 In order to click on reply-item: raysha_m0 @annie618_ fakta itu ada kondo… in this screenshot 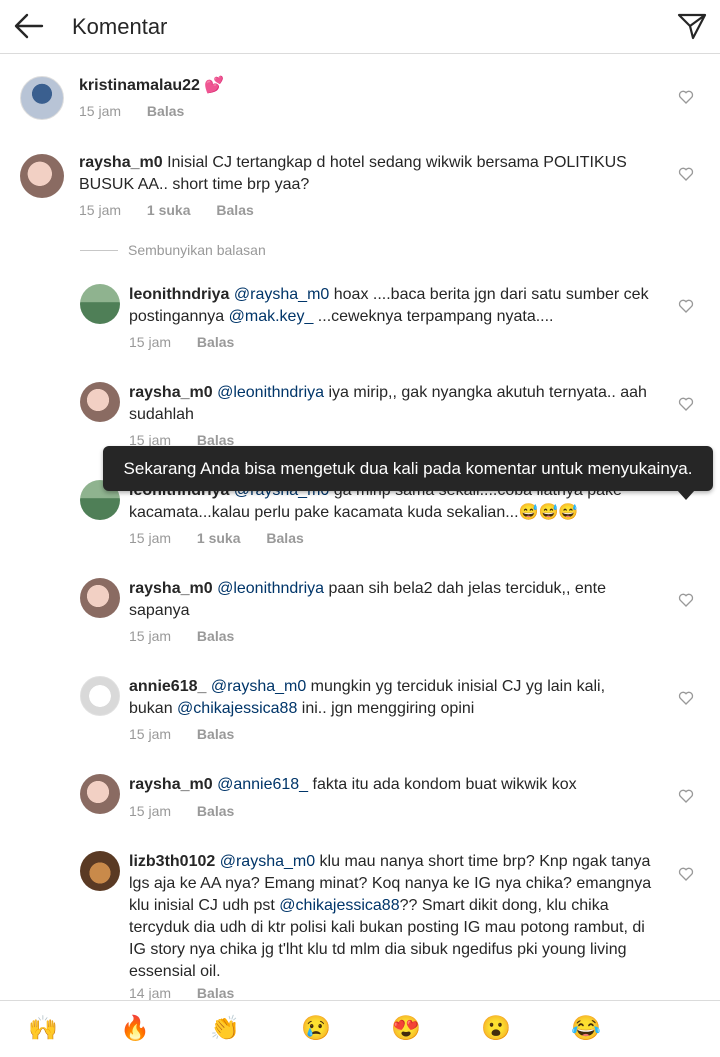, I will do `click(360, 799)`.